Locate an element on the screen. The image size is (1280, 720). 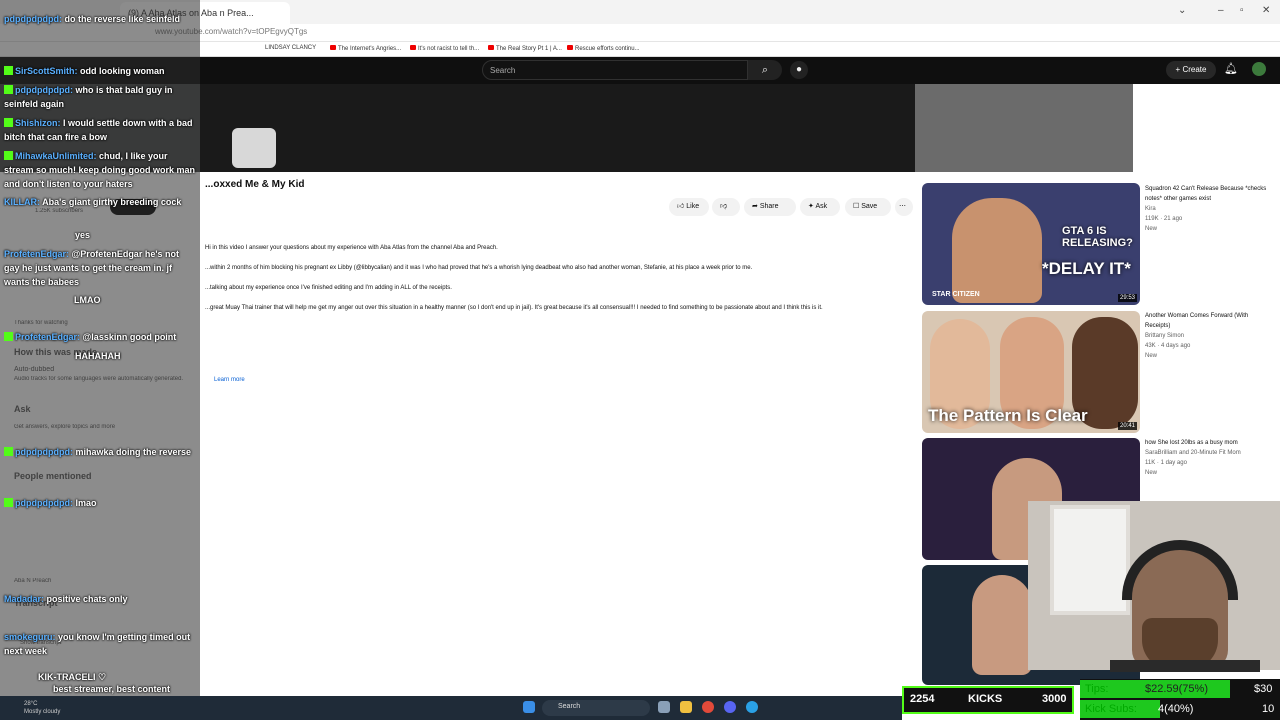
task-view-icon is located at coordinates (664, 707).